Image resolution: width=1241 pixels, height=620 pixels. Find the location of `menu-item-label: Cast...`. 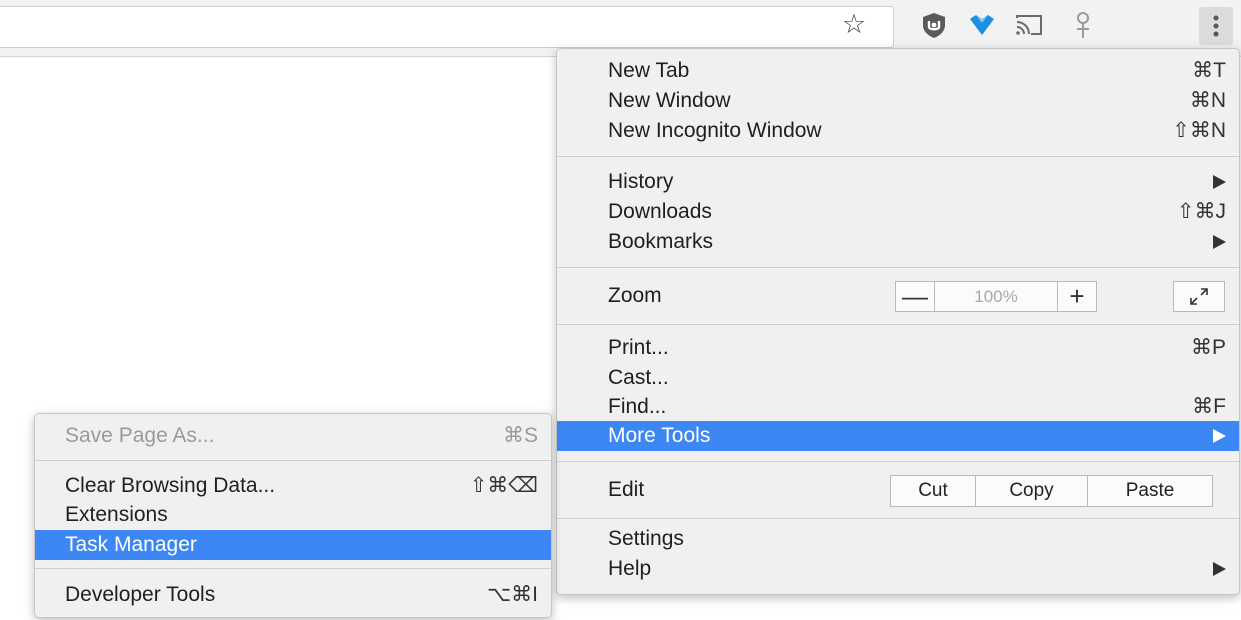

menu-item-label: Cast... is located at coordinates (638, 377).